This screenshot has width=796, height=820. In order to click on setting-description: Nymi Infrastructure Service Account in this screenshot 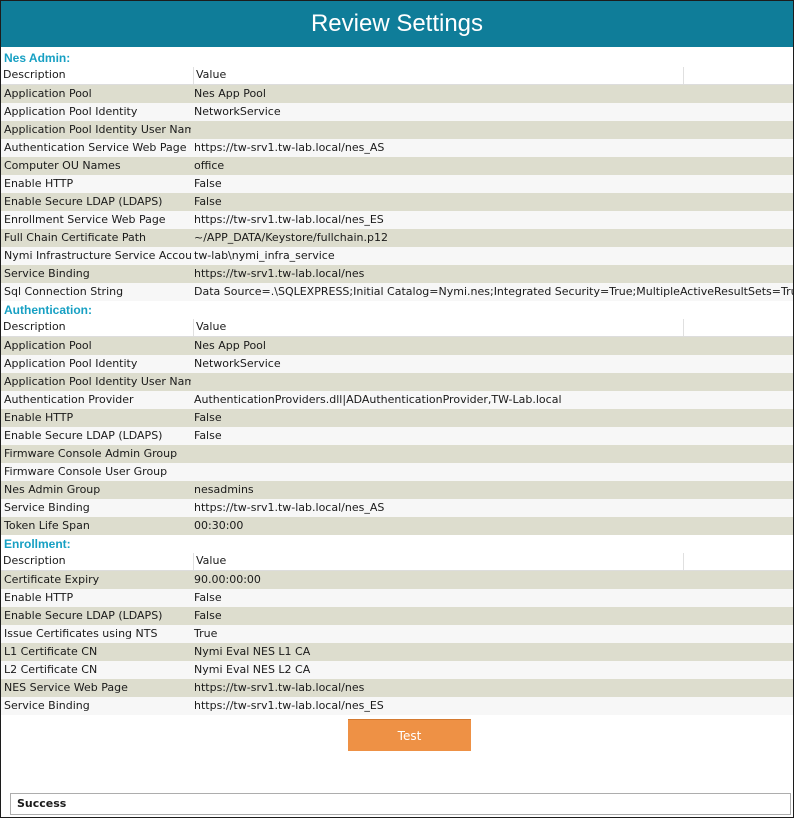, I will do `click(97, 255)`.